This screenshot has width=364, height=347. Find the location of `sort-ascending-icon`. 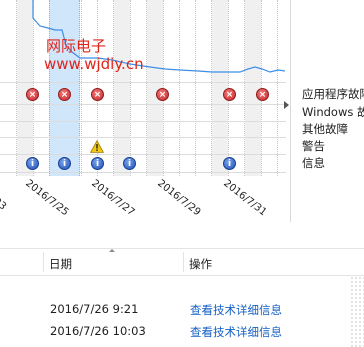

sort-ascending-icon is located at coordinates (112, 250).